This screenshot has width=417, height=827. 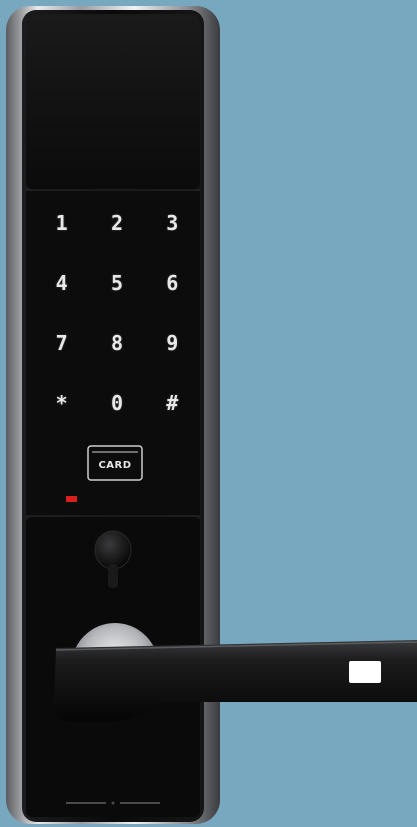 I want to click on key-7: 7, so click(x=61, y=343).